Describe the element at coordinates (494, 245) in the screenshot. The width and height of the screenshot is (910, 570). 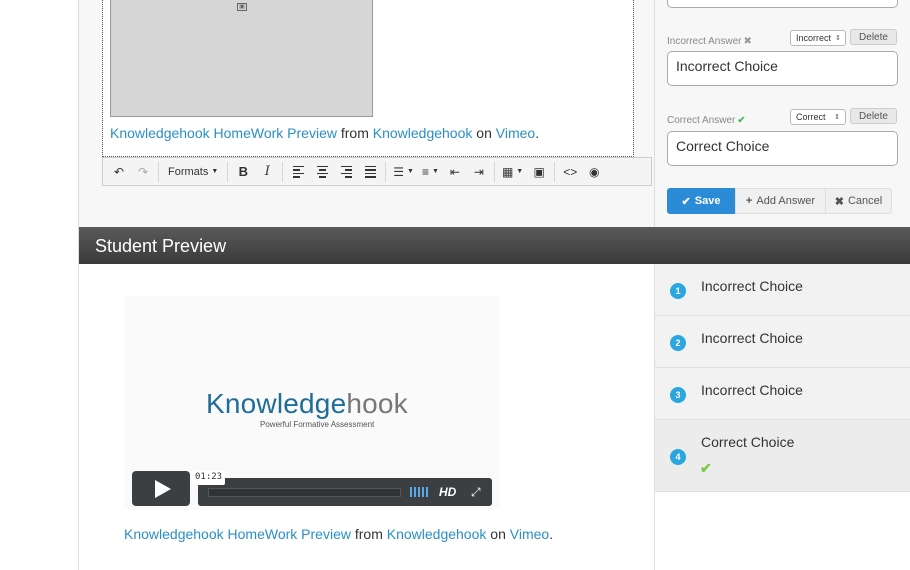
I see `student-preview-header: Student Preview` at that location.